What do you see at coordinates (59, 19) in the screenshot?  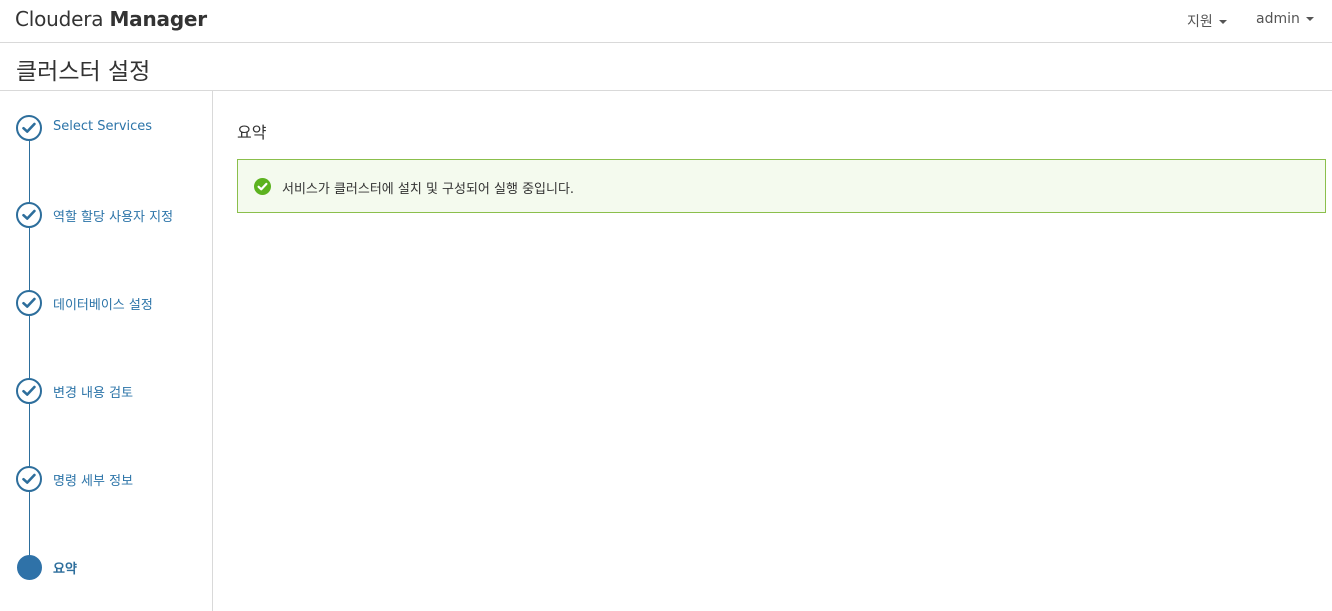 I see `brand-name-light: Cloudera` at bounding box center [59, 19].